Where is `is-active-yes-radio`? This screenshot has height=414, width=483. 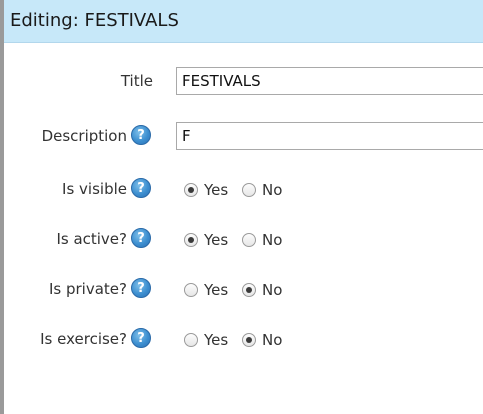
is-active-yes-radio is located at coordinates (191, 240).